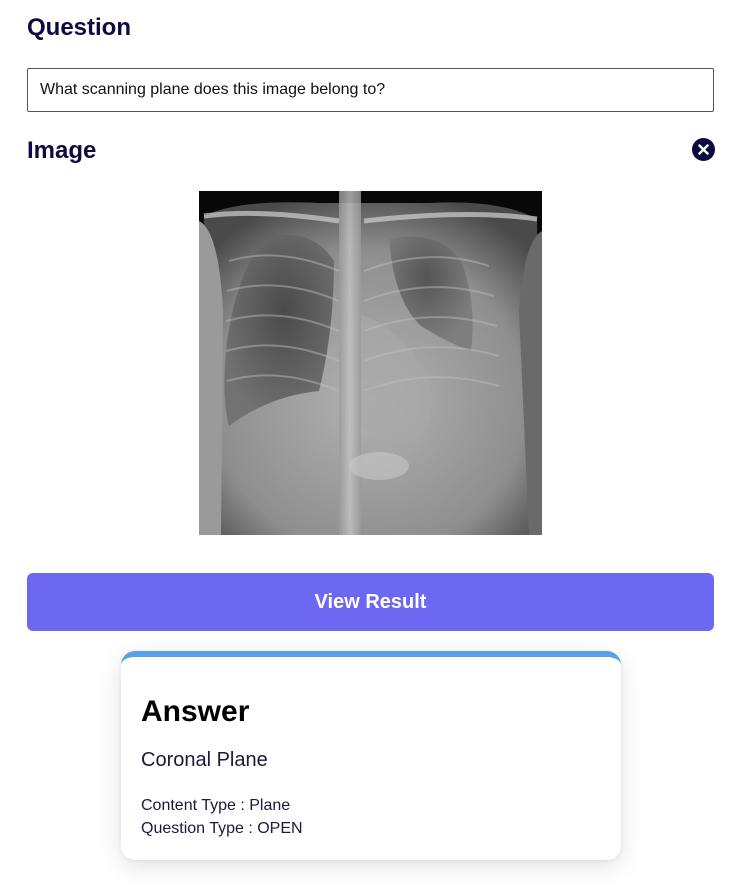  What do you see at coordinates (195, 711) in the screenshot?
I see `answer-heading: Answer` at bounding box center [195, 711].